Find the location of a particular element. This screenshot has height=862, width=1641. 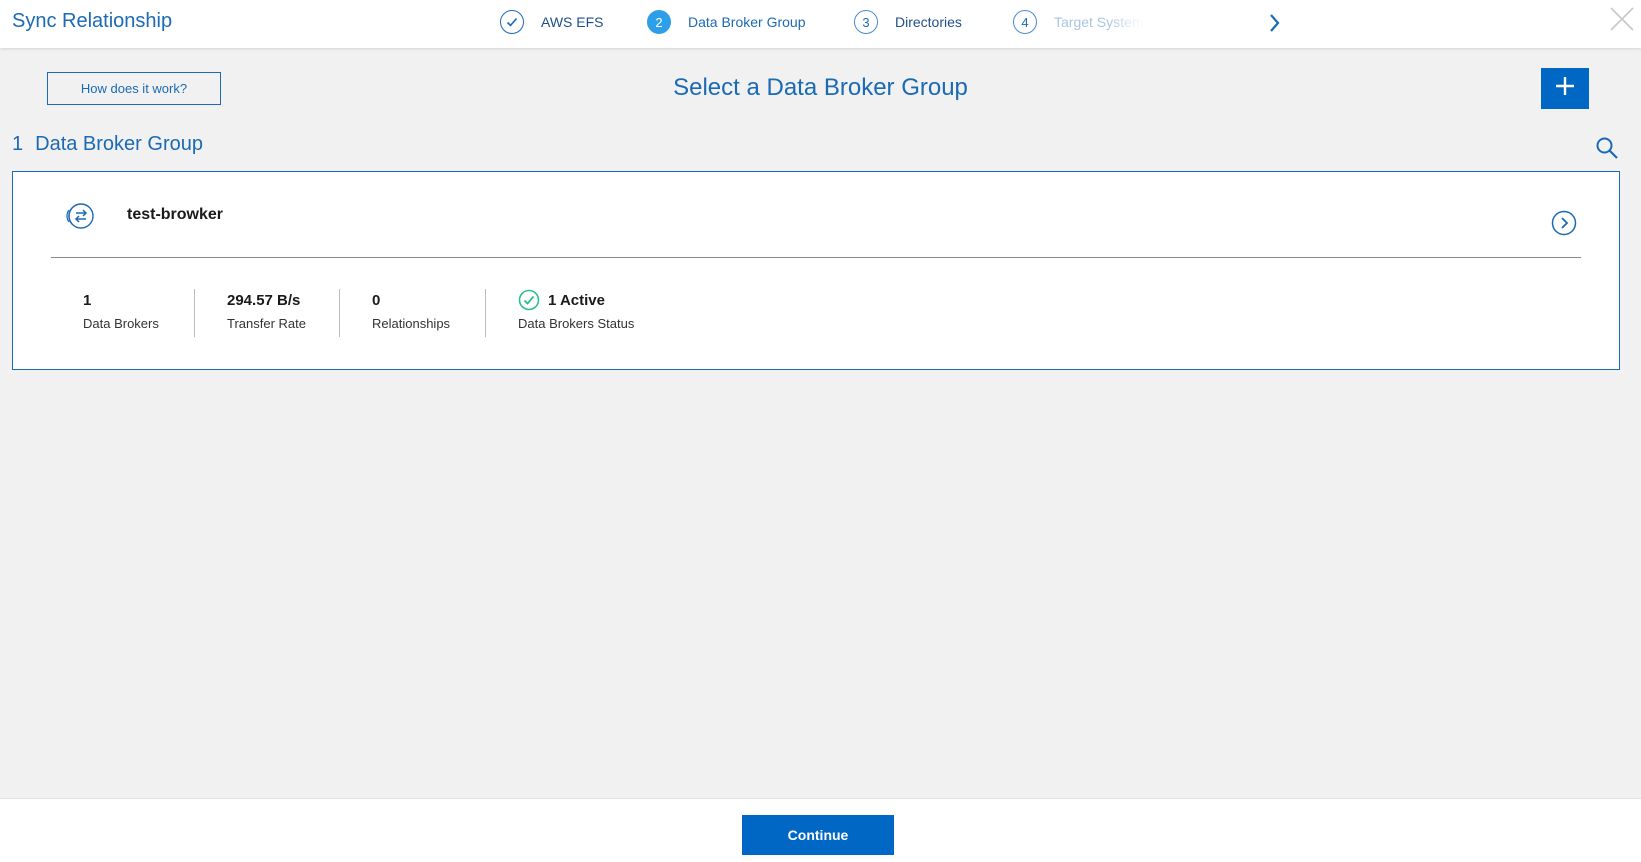

card-divider is located at coordinates (816, 257).